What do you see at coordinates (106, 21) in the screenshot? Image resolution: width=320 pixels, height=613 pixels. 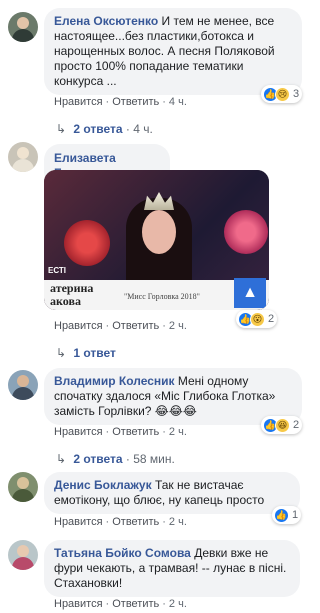 I see `comment-author: Елена Оксютенко` at bounding box center [106, 21].